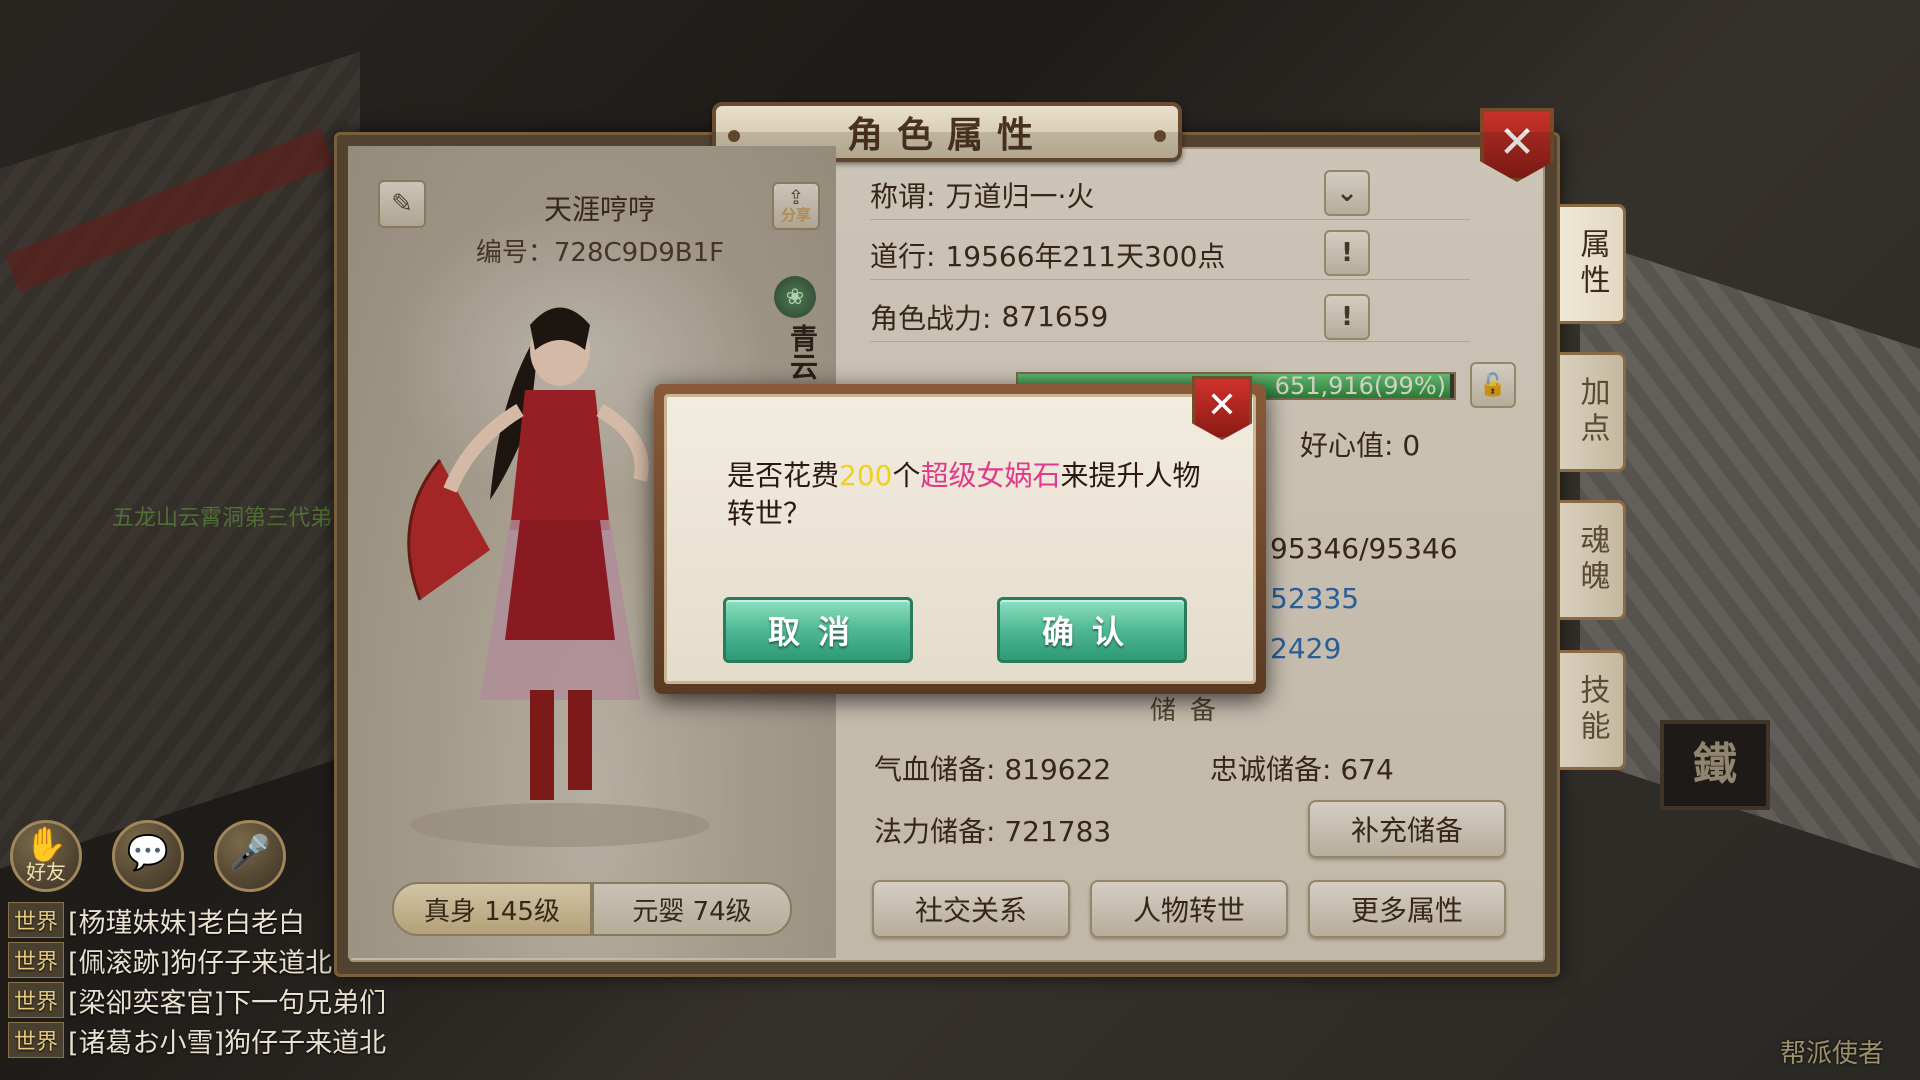  Describe the element at coordinates (1593, 710) in the screenshot. I see `tab-skills: 技能` at that location.